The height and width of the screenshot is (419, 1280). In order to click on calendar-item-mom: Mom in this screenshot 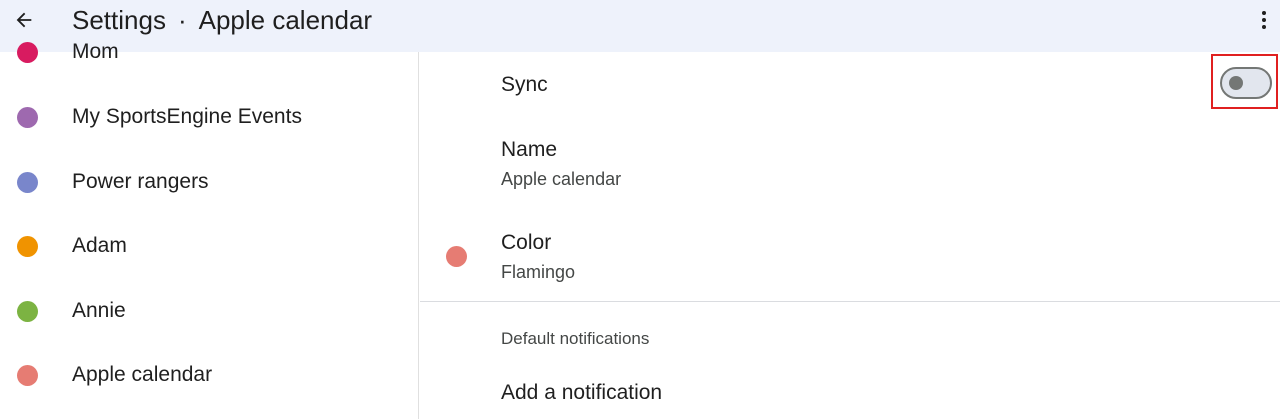, I will do `click(209, 67)`.